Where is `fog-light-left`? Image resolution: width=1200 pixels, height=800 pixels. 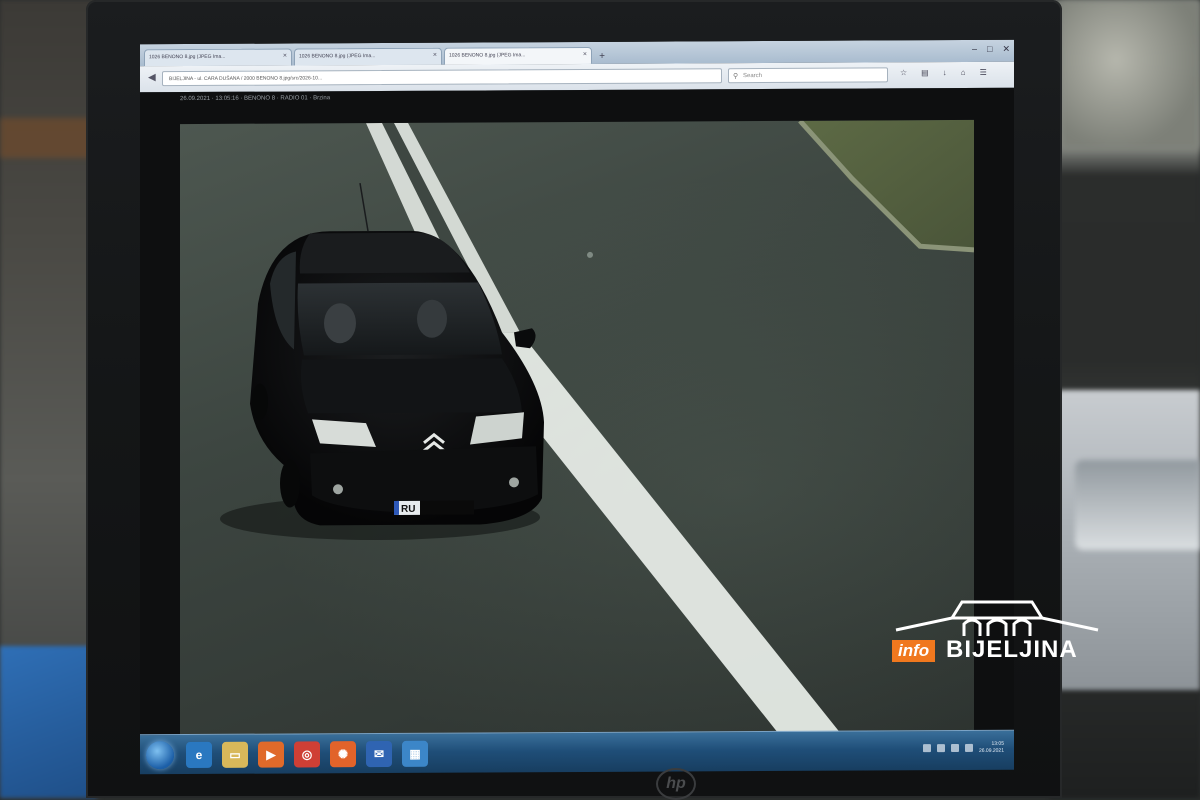
fog-light-left is located at coordinates (338, 489).